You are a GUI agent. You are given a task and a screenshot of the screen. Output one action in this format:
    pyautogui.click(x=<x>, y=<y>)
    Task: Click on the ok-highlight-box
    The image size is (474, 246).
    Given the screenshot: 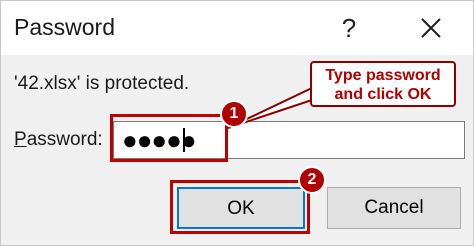 What is the action you would take?
    pyautogui.click(x=240, y=207)
    